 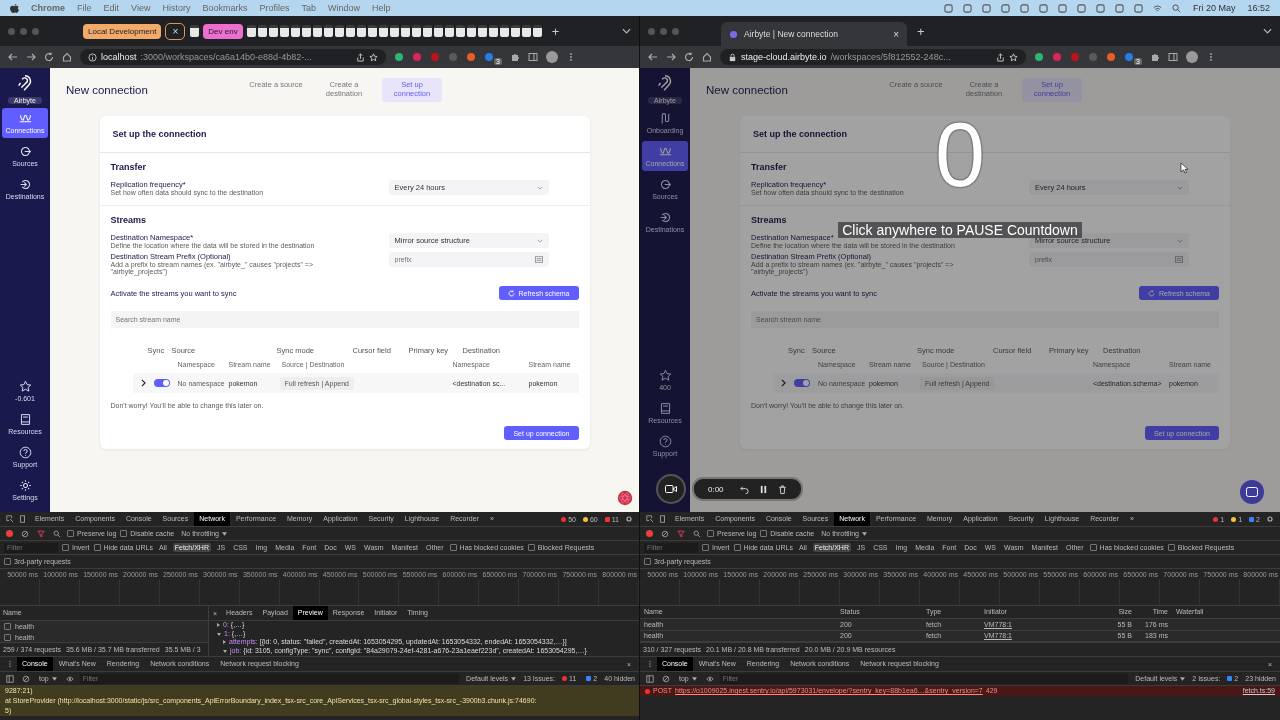 What do you see at coordinates (1157, 8) in the screenshot?
I see `wifi-icon` at bounding box center [1157, 8].